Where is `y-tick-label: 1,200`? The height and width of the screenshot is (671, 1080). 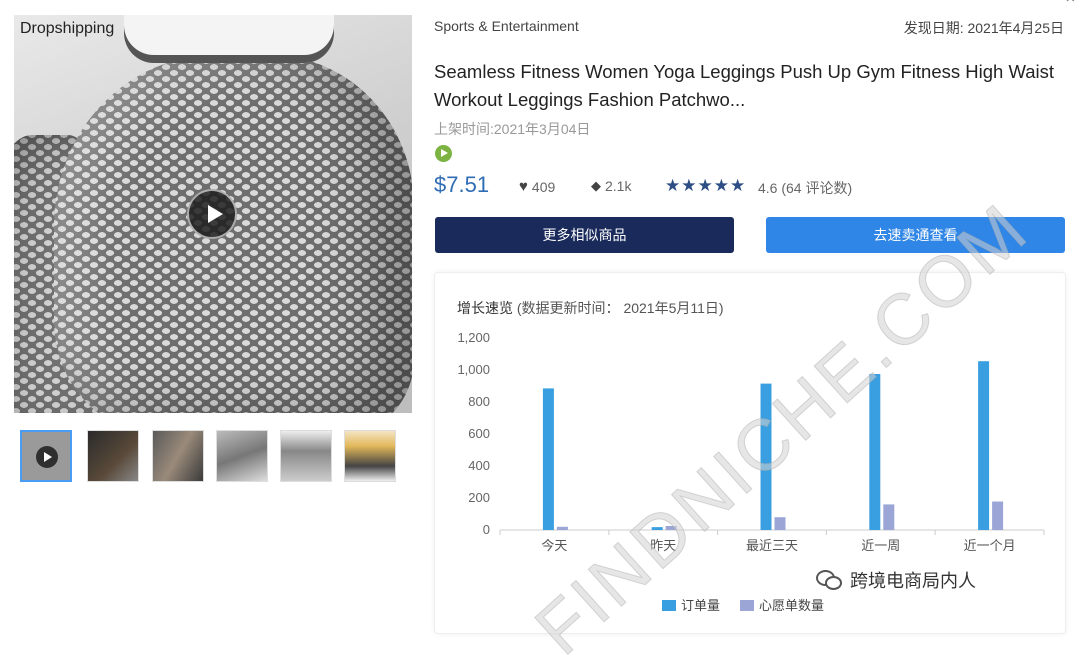 y-tick-label: 1,200 is located at coordinates (473, 337).